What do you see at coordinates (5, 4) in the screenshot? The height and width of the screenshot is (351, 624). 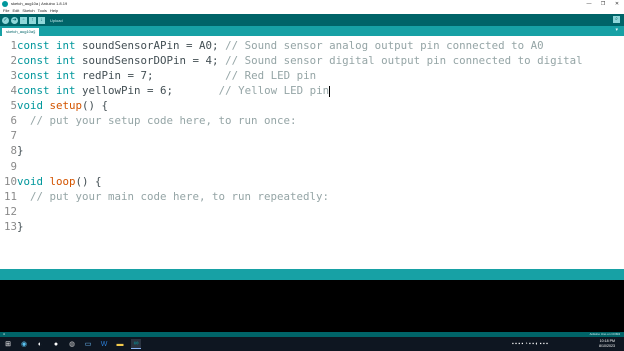 I see `arduino-app-icon` at bounding box center [5, 4].